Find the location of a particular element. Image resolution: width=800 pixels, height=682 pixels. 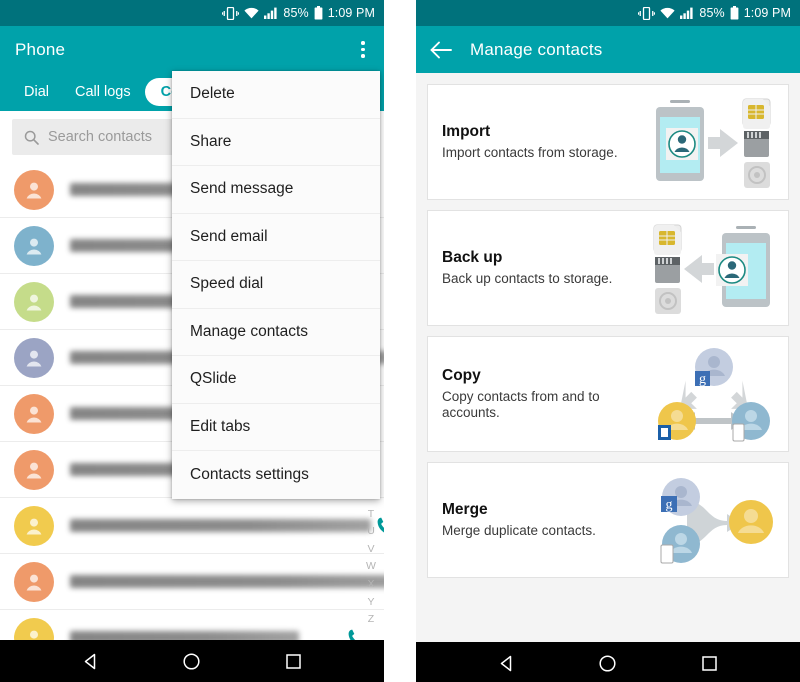

manage-contacts-title: Manage contacts is located at coordinates (536, 49).